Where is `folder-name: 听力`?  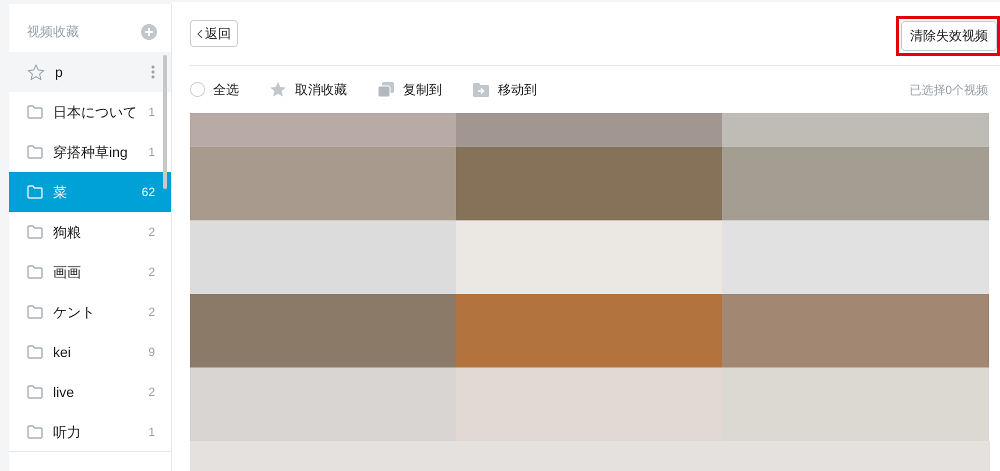 folder-name: 听力 is located at coordinates (67, 432).